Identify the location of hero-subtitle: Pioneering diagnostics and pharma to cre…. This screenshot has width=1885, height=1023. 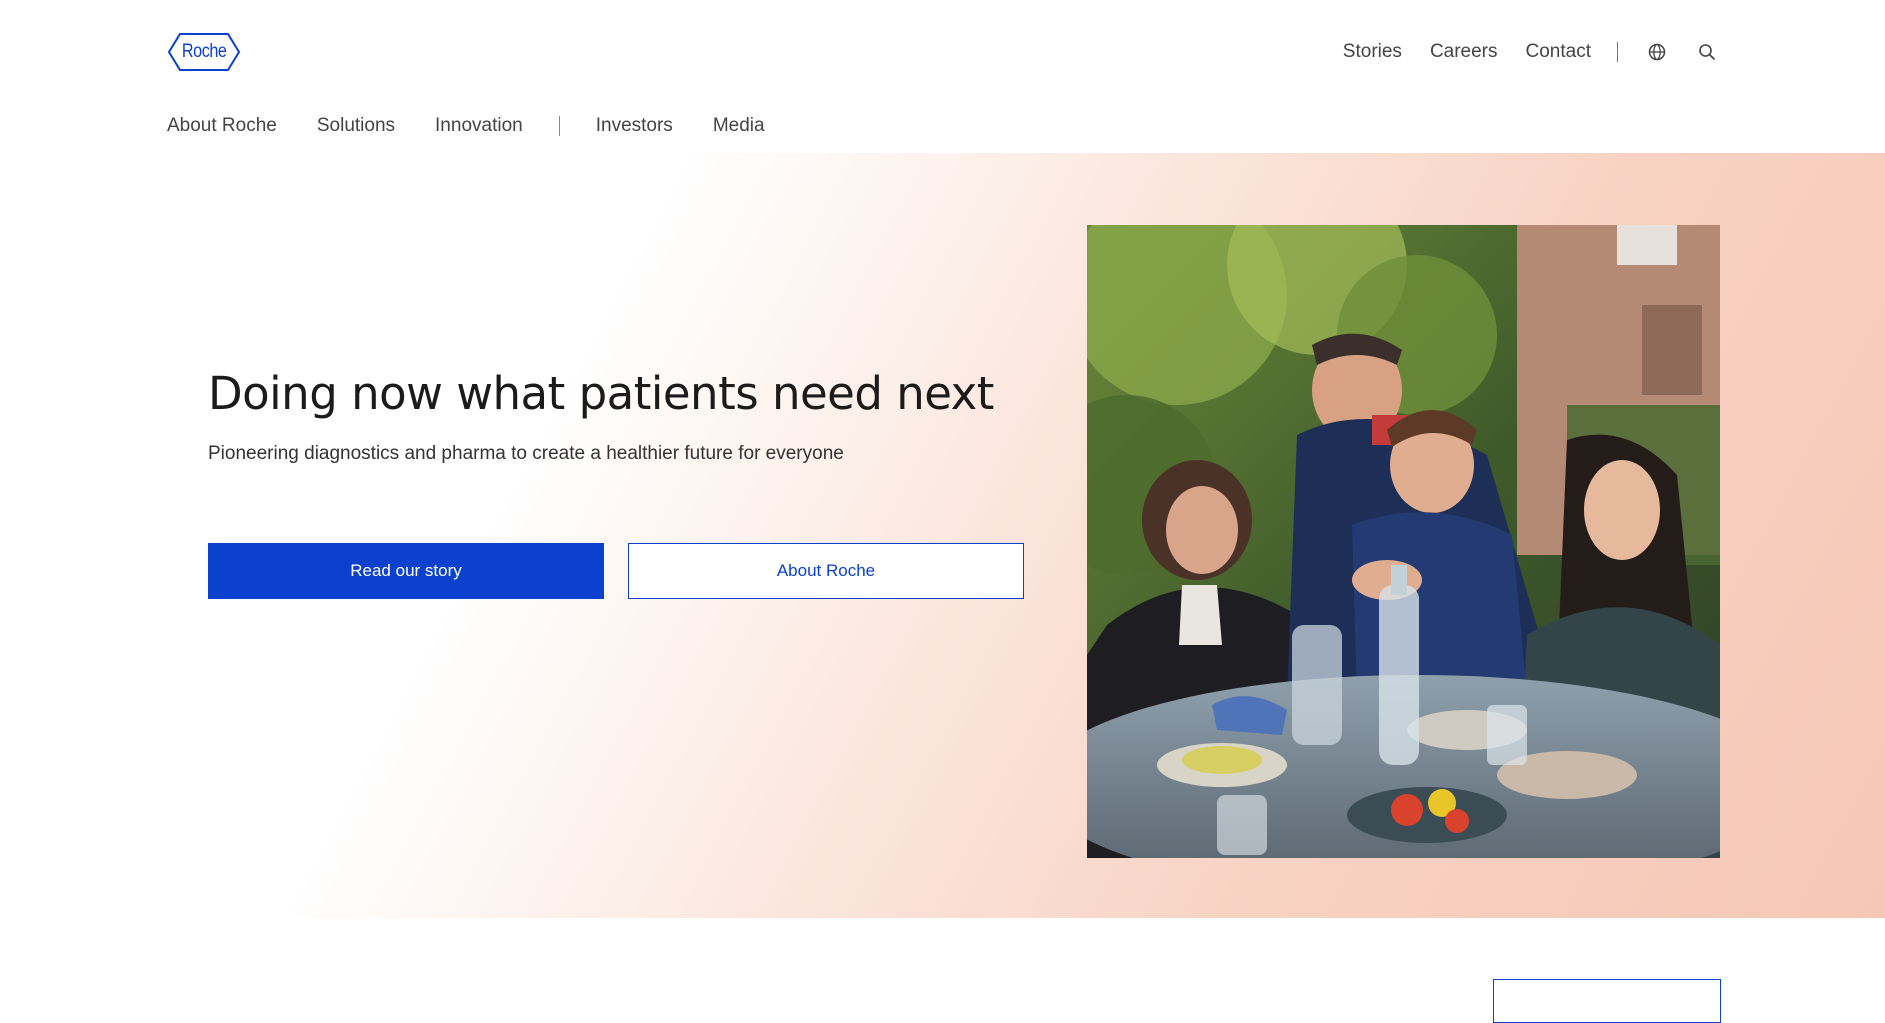
(526, 453).